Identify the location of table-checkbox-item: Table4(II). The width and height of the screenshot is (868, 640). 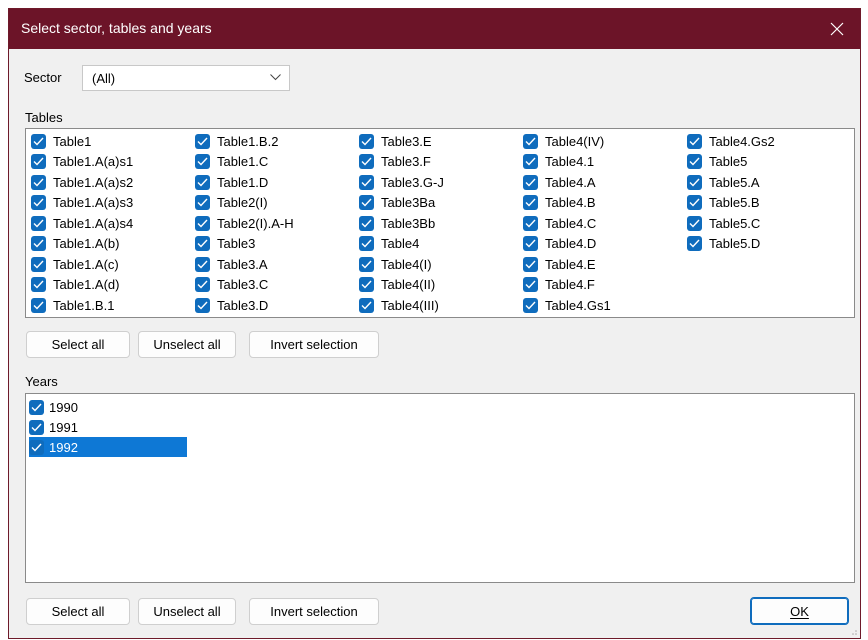
(397, 285).